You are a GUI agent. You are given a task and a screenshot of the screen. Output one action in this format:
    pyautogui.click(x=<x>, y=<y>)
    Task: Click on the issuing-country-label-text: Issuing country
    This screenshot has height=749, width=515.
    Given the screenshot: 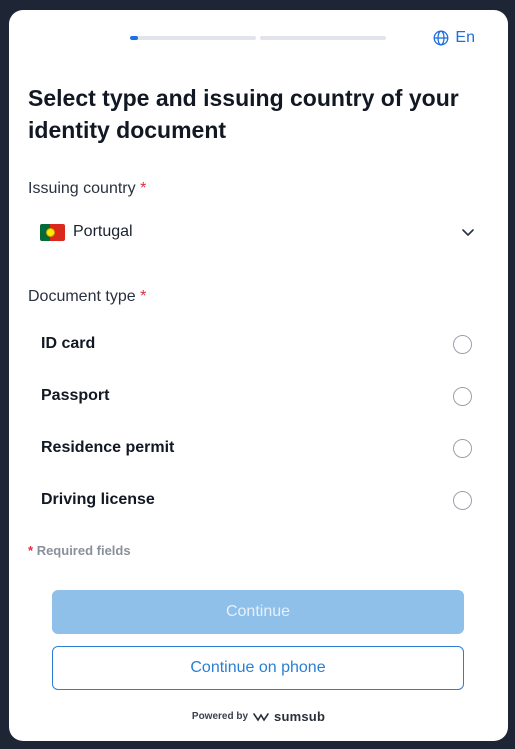 What is the action you would take?
    pyautogui.click(x=82, y=188)
    